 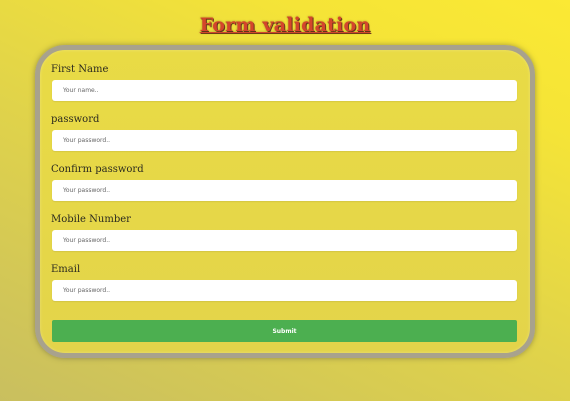 What do you see at coordinates (285, 25) in the screenshot?
I see `page-title: Form validation` at bounding box center [285, 25].